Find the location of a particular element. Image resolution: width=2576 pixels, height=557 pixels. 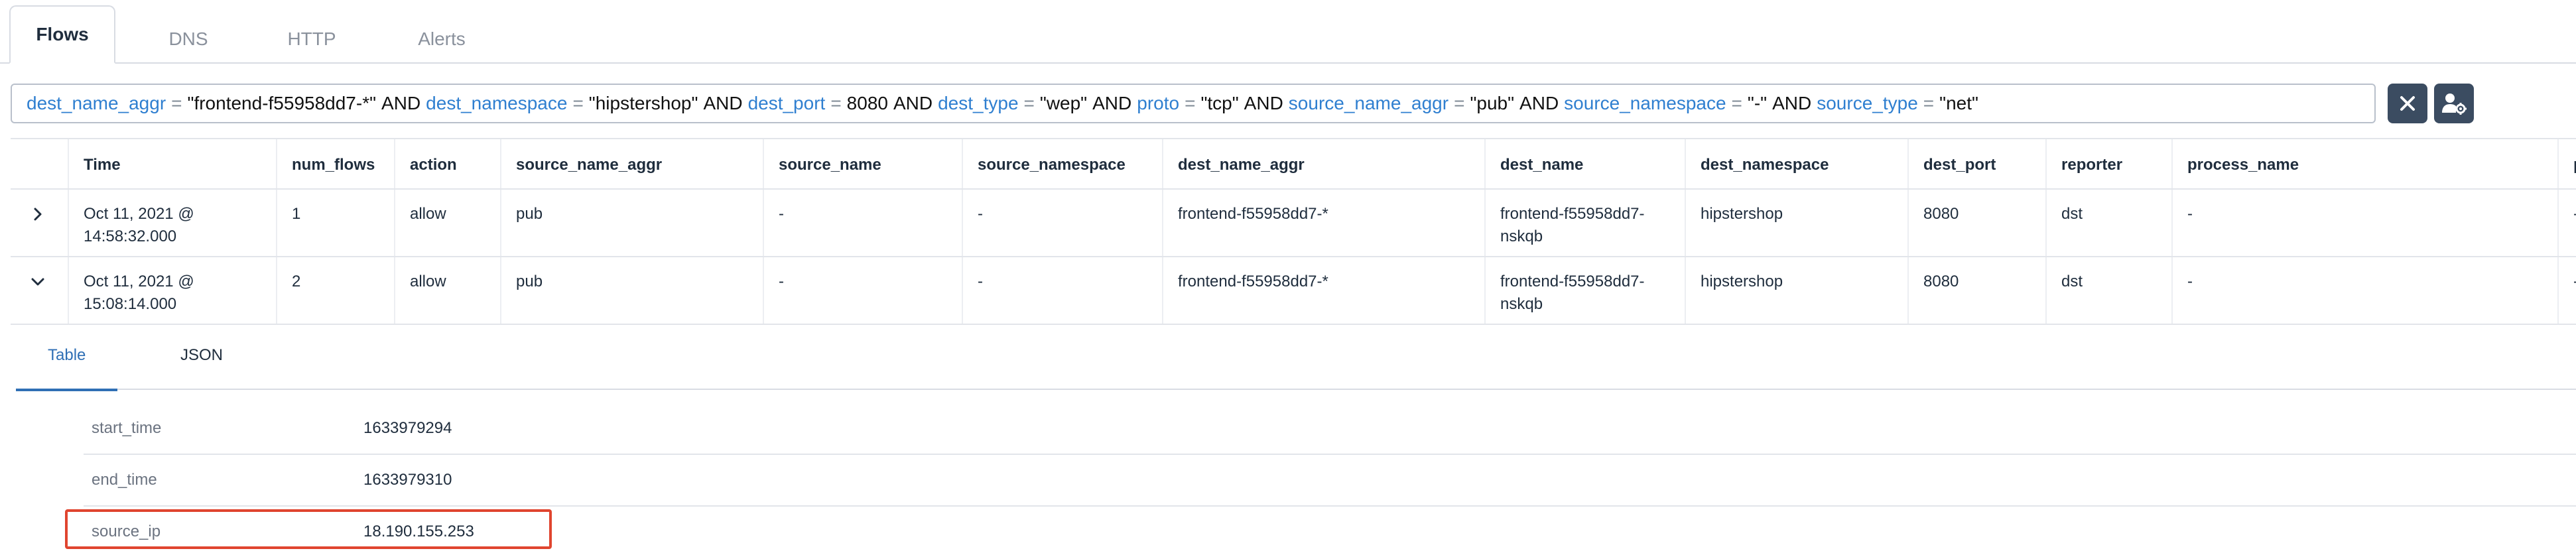

column-header-time: Time is located at coordinates (172, 163).